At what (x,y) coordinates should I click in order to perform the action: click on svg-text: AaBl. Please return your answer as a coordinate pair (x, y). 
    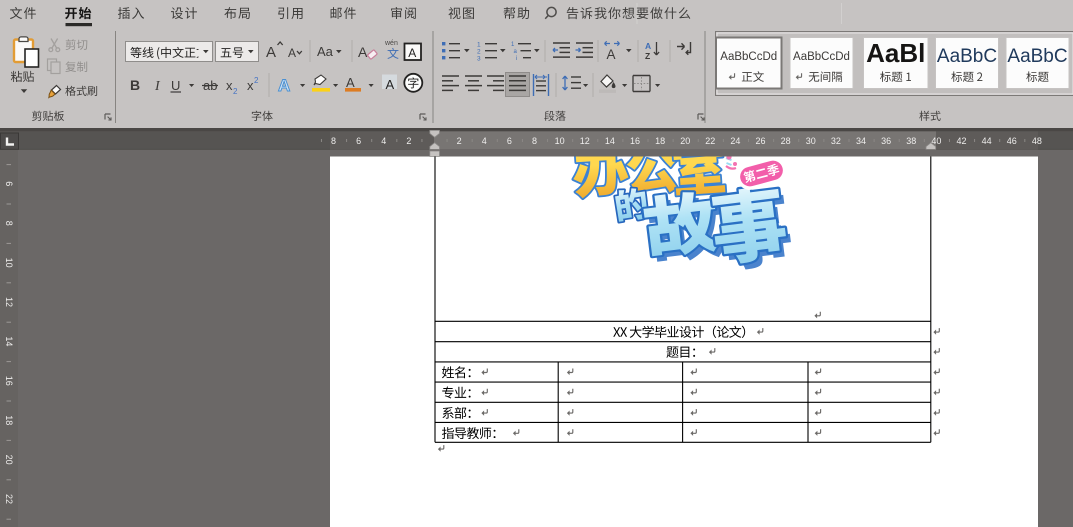
    Looking at the image, I should click on (895, 53).